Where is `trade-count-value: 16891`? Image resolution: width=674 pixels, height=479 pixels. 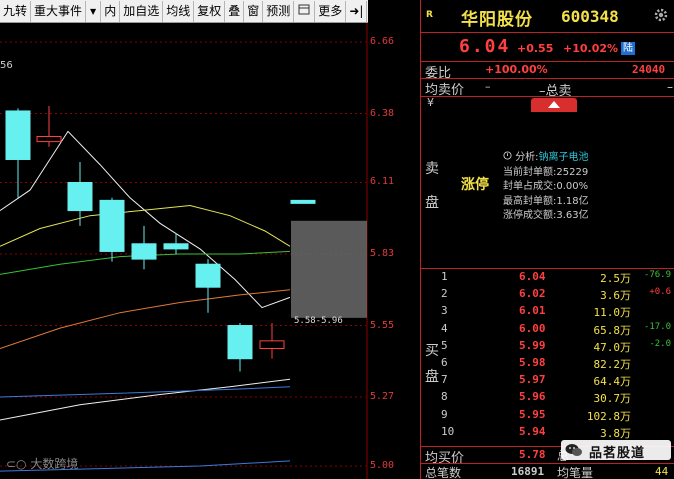 trade-count-value: 16891 is located at coordinates (528, 471).